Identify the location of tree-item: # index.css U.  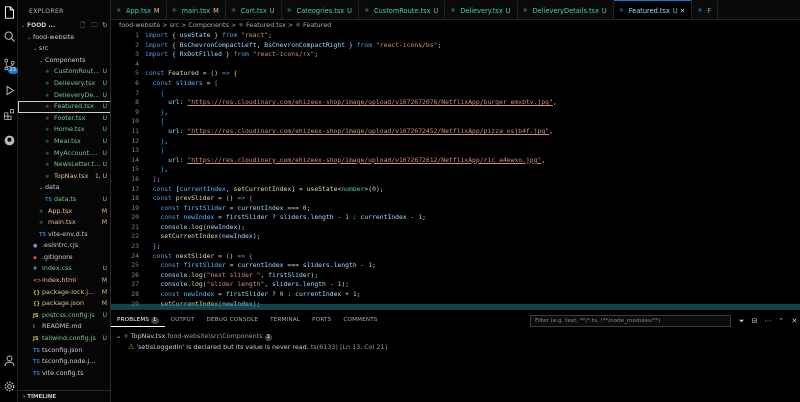
(64, 269).